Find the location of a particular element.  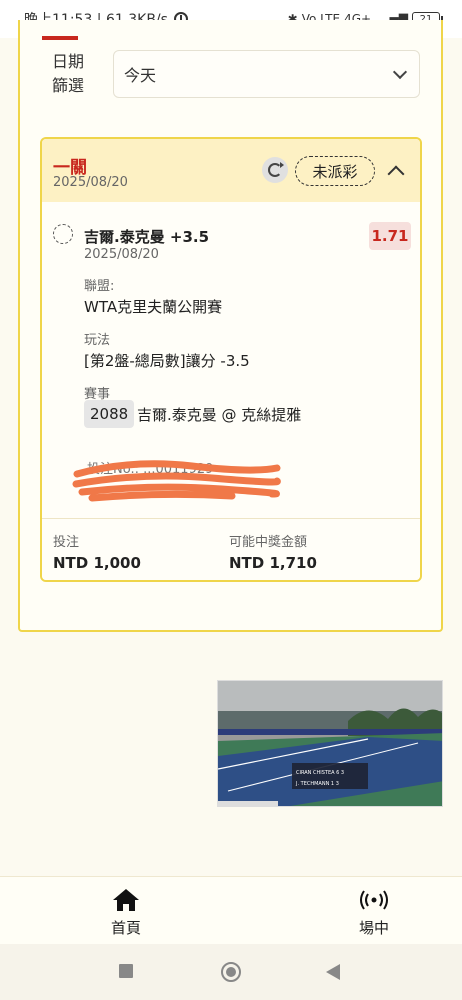

league-value: WTA克里夫蘭公開賽 is located at coordinates (153, 307).